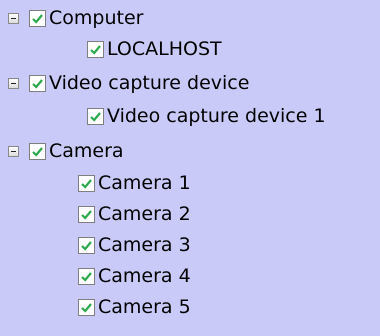 This screenshot has height=336, width=380. I want to click on tree-node-camera-3: Camera 3, so click(134, 245).